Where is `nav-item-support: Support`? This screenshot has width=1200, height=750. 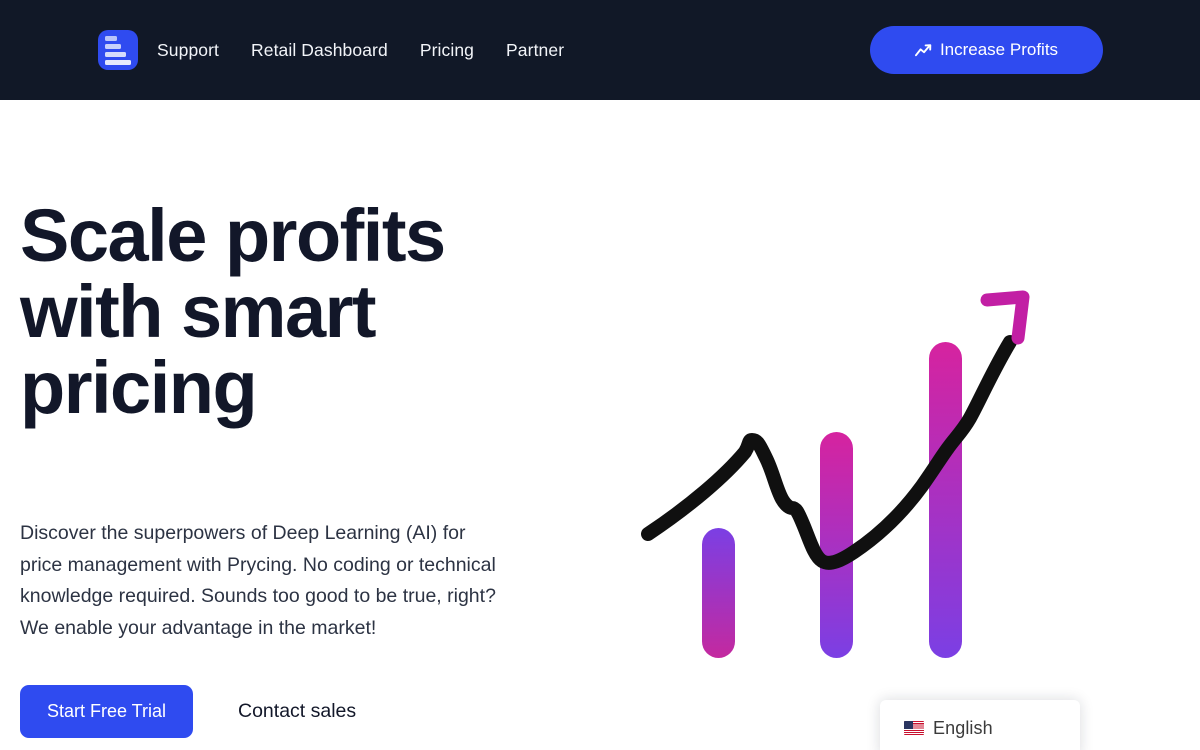
nav-item-support: Support is located at coordinates (196, 50).